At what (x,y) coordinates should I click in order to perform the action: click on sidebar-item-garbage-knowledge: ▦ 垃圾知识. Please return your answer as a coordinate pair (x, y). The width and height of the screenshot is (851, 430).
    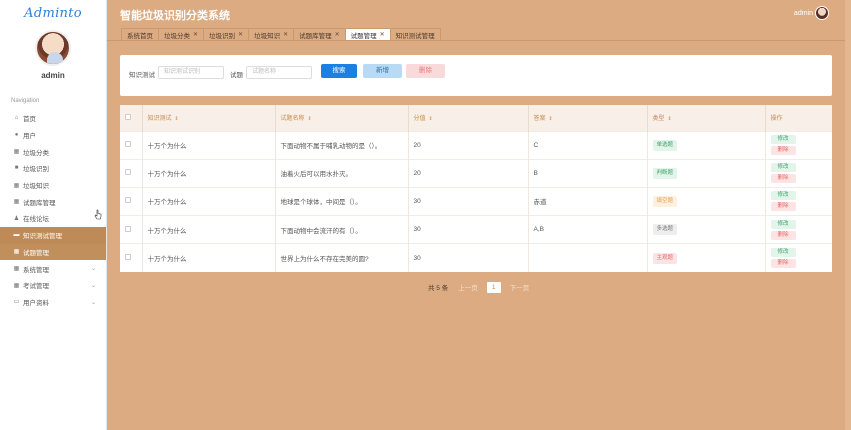
    Looking at the image, I should click on (53, 185).